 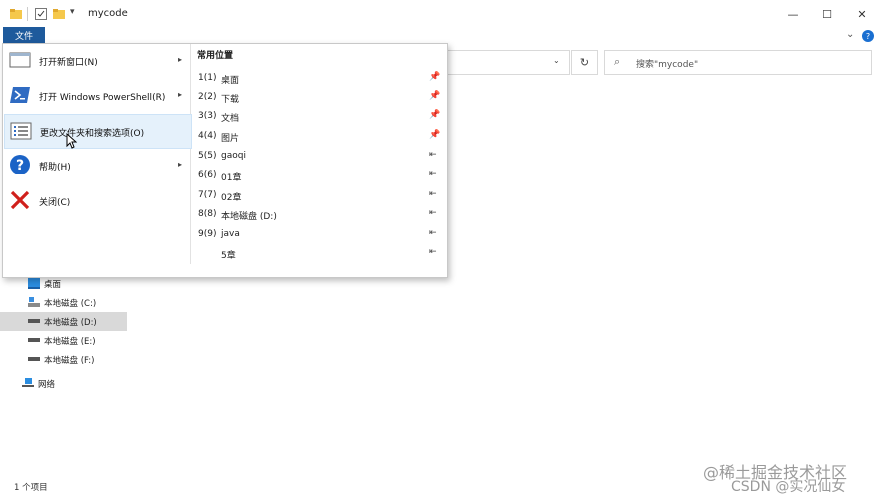 I want to click on recent-places-title: 常用位置, so click(x=215, y=56).